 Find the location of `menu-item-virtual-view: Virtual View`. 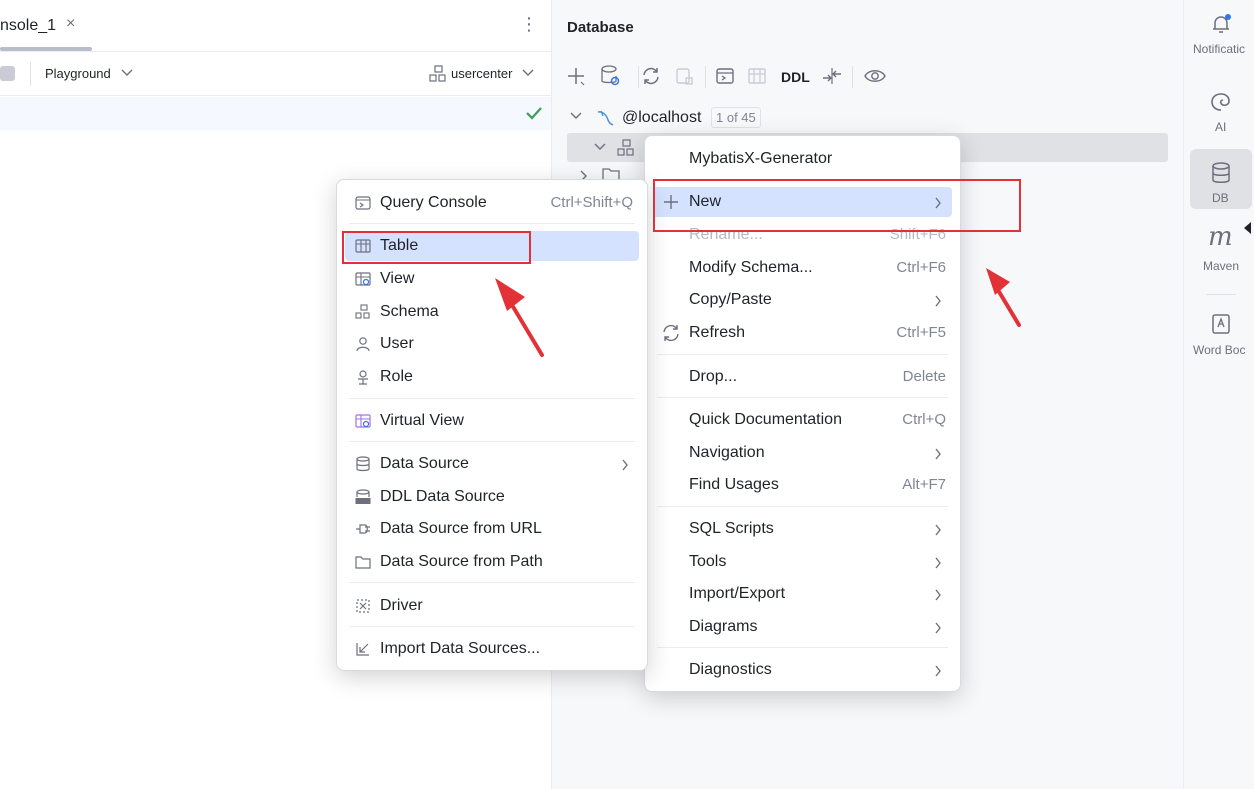

menu-item-virtual-view: Virtual View is located at coordinates (492, 421).